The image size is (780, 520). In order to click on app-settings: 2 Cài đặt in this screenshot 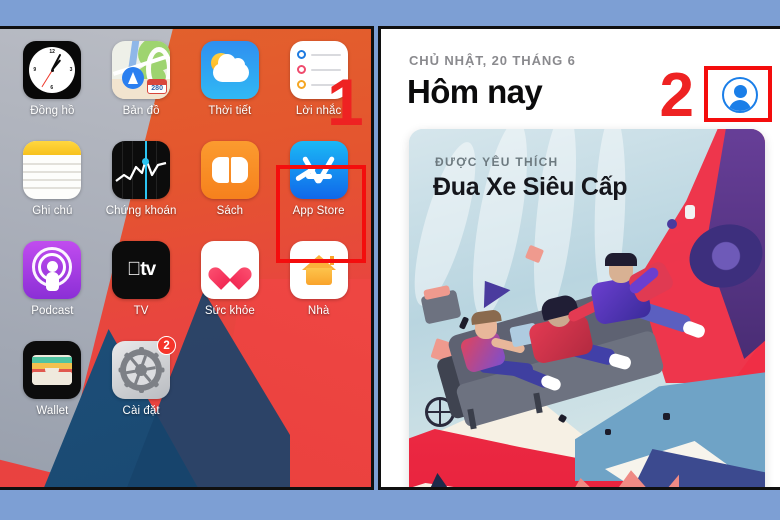, I will do `click(141, 388)`.